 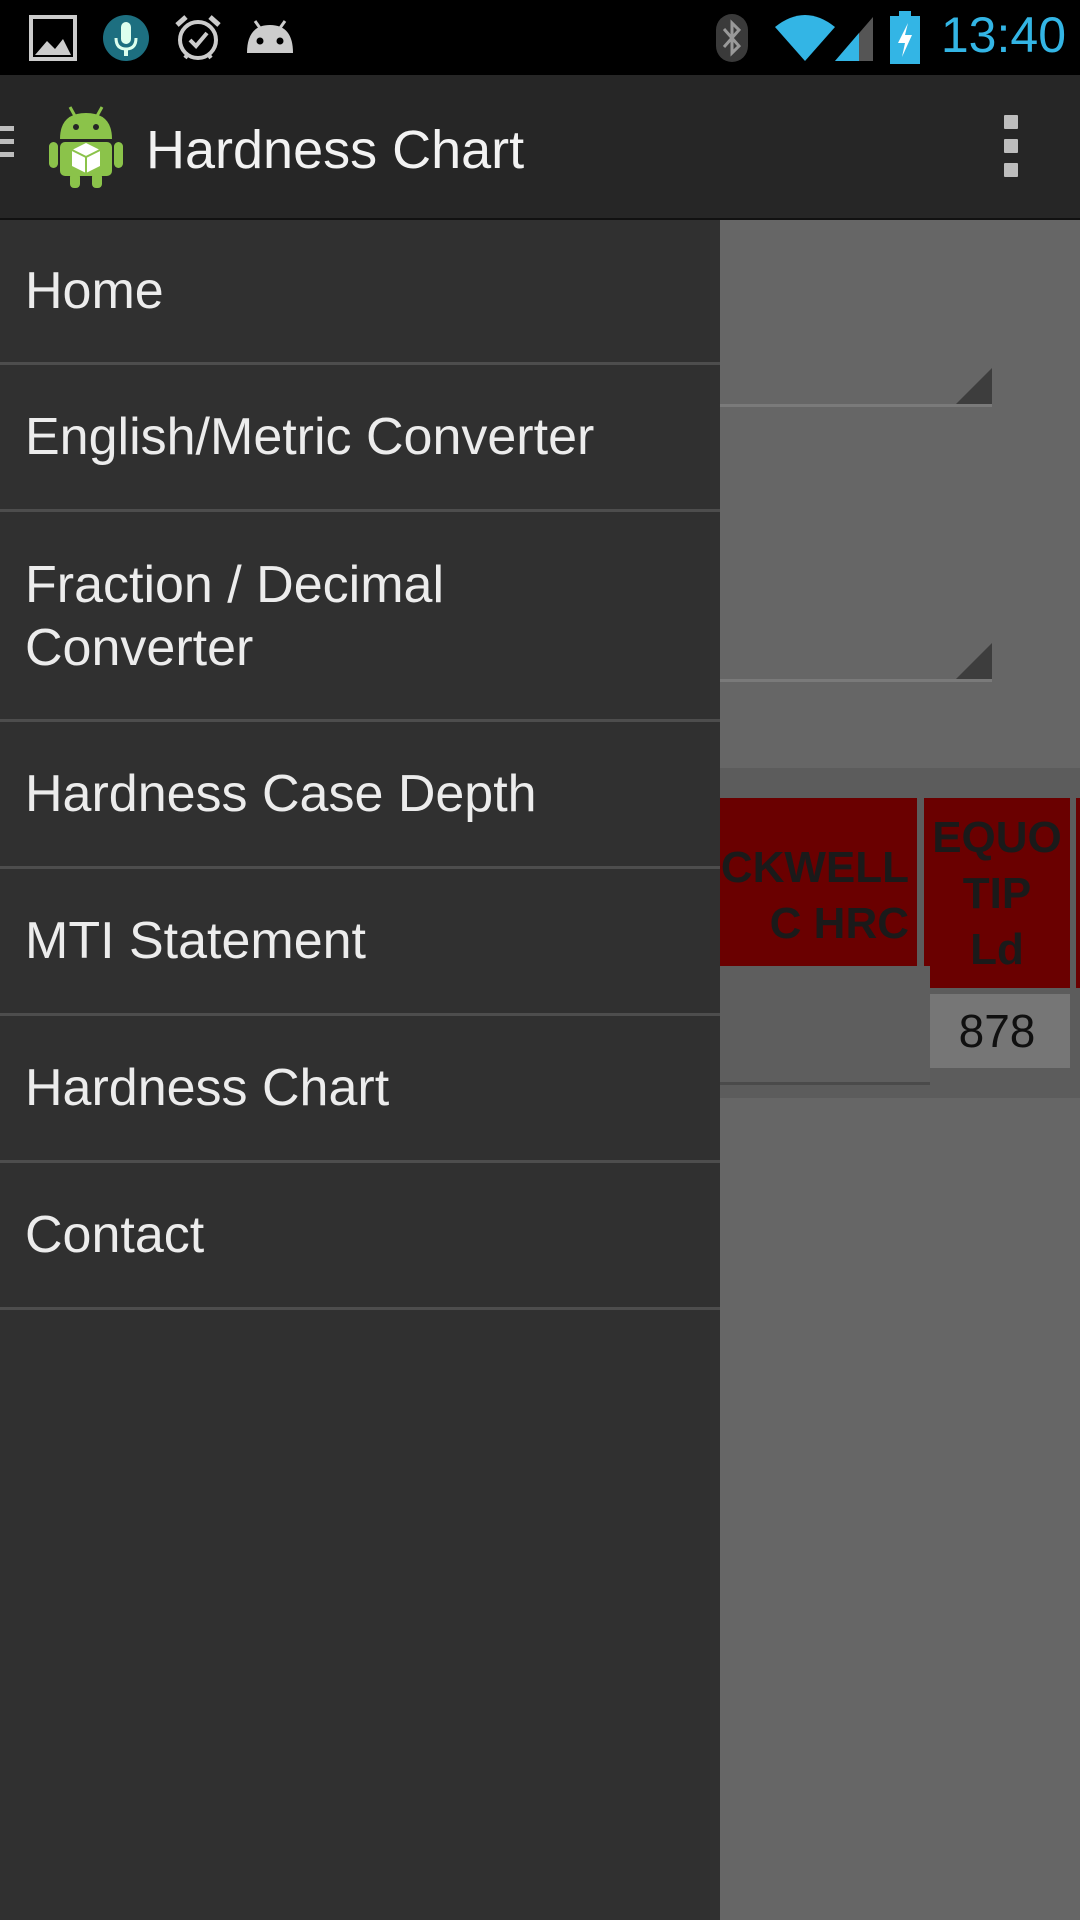 I want to click on status-bar: 13:40, so click(x=540, y=37).